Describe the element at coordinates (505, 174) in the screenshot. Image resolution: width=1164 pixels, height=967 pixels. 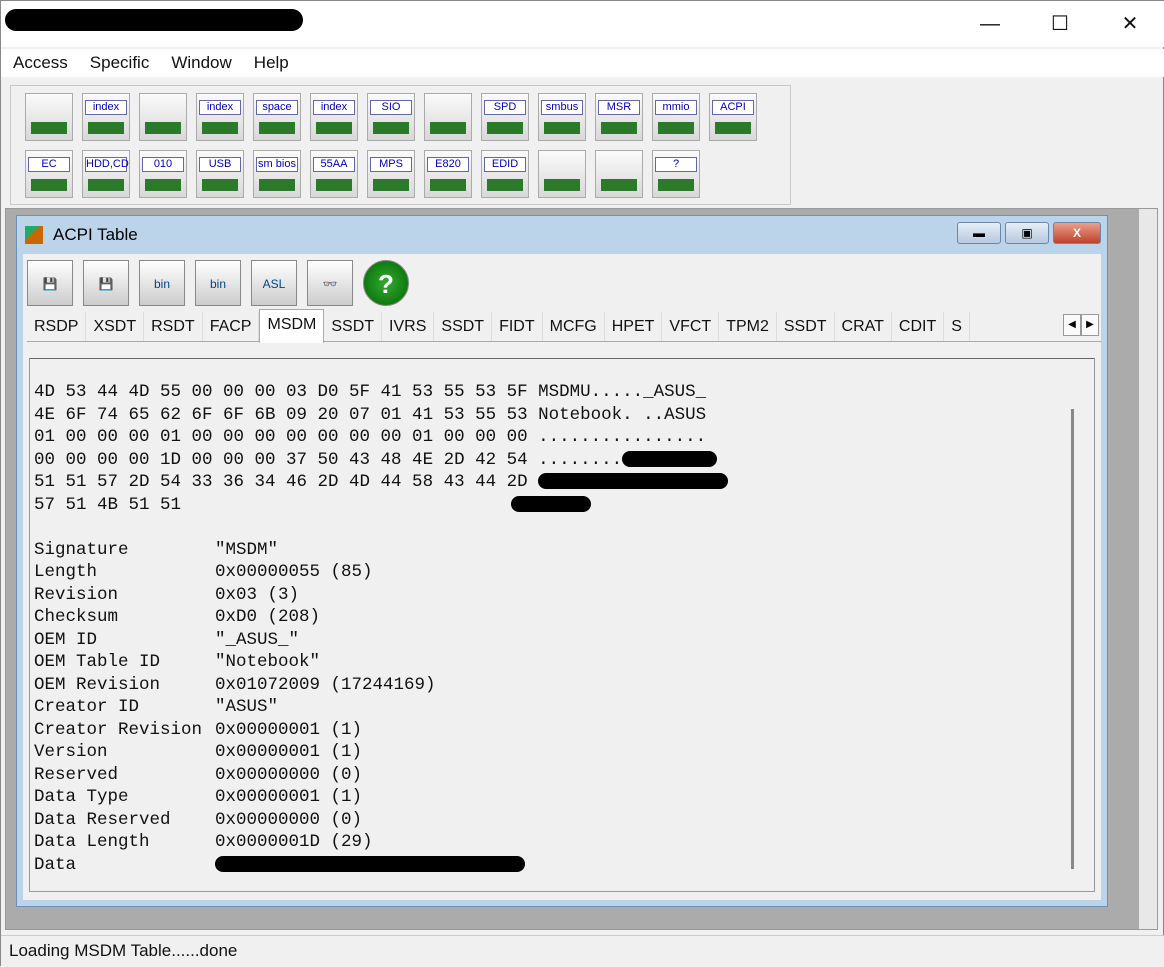
I see `toolbar-row2-button-8: EDID` at that location.